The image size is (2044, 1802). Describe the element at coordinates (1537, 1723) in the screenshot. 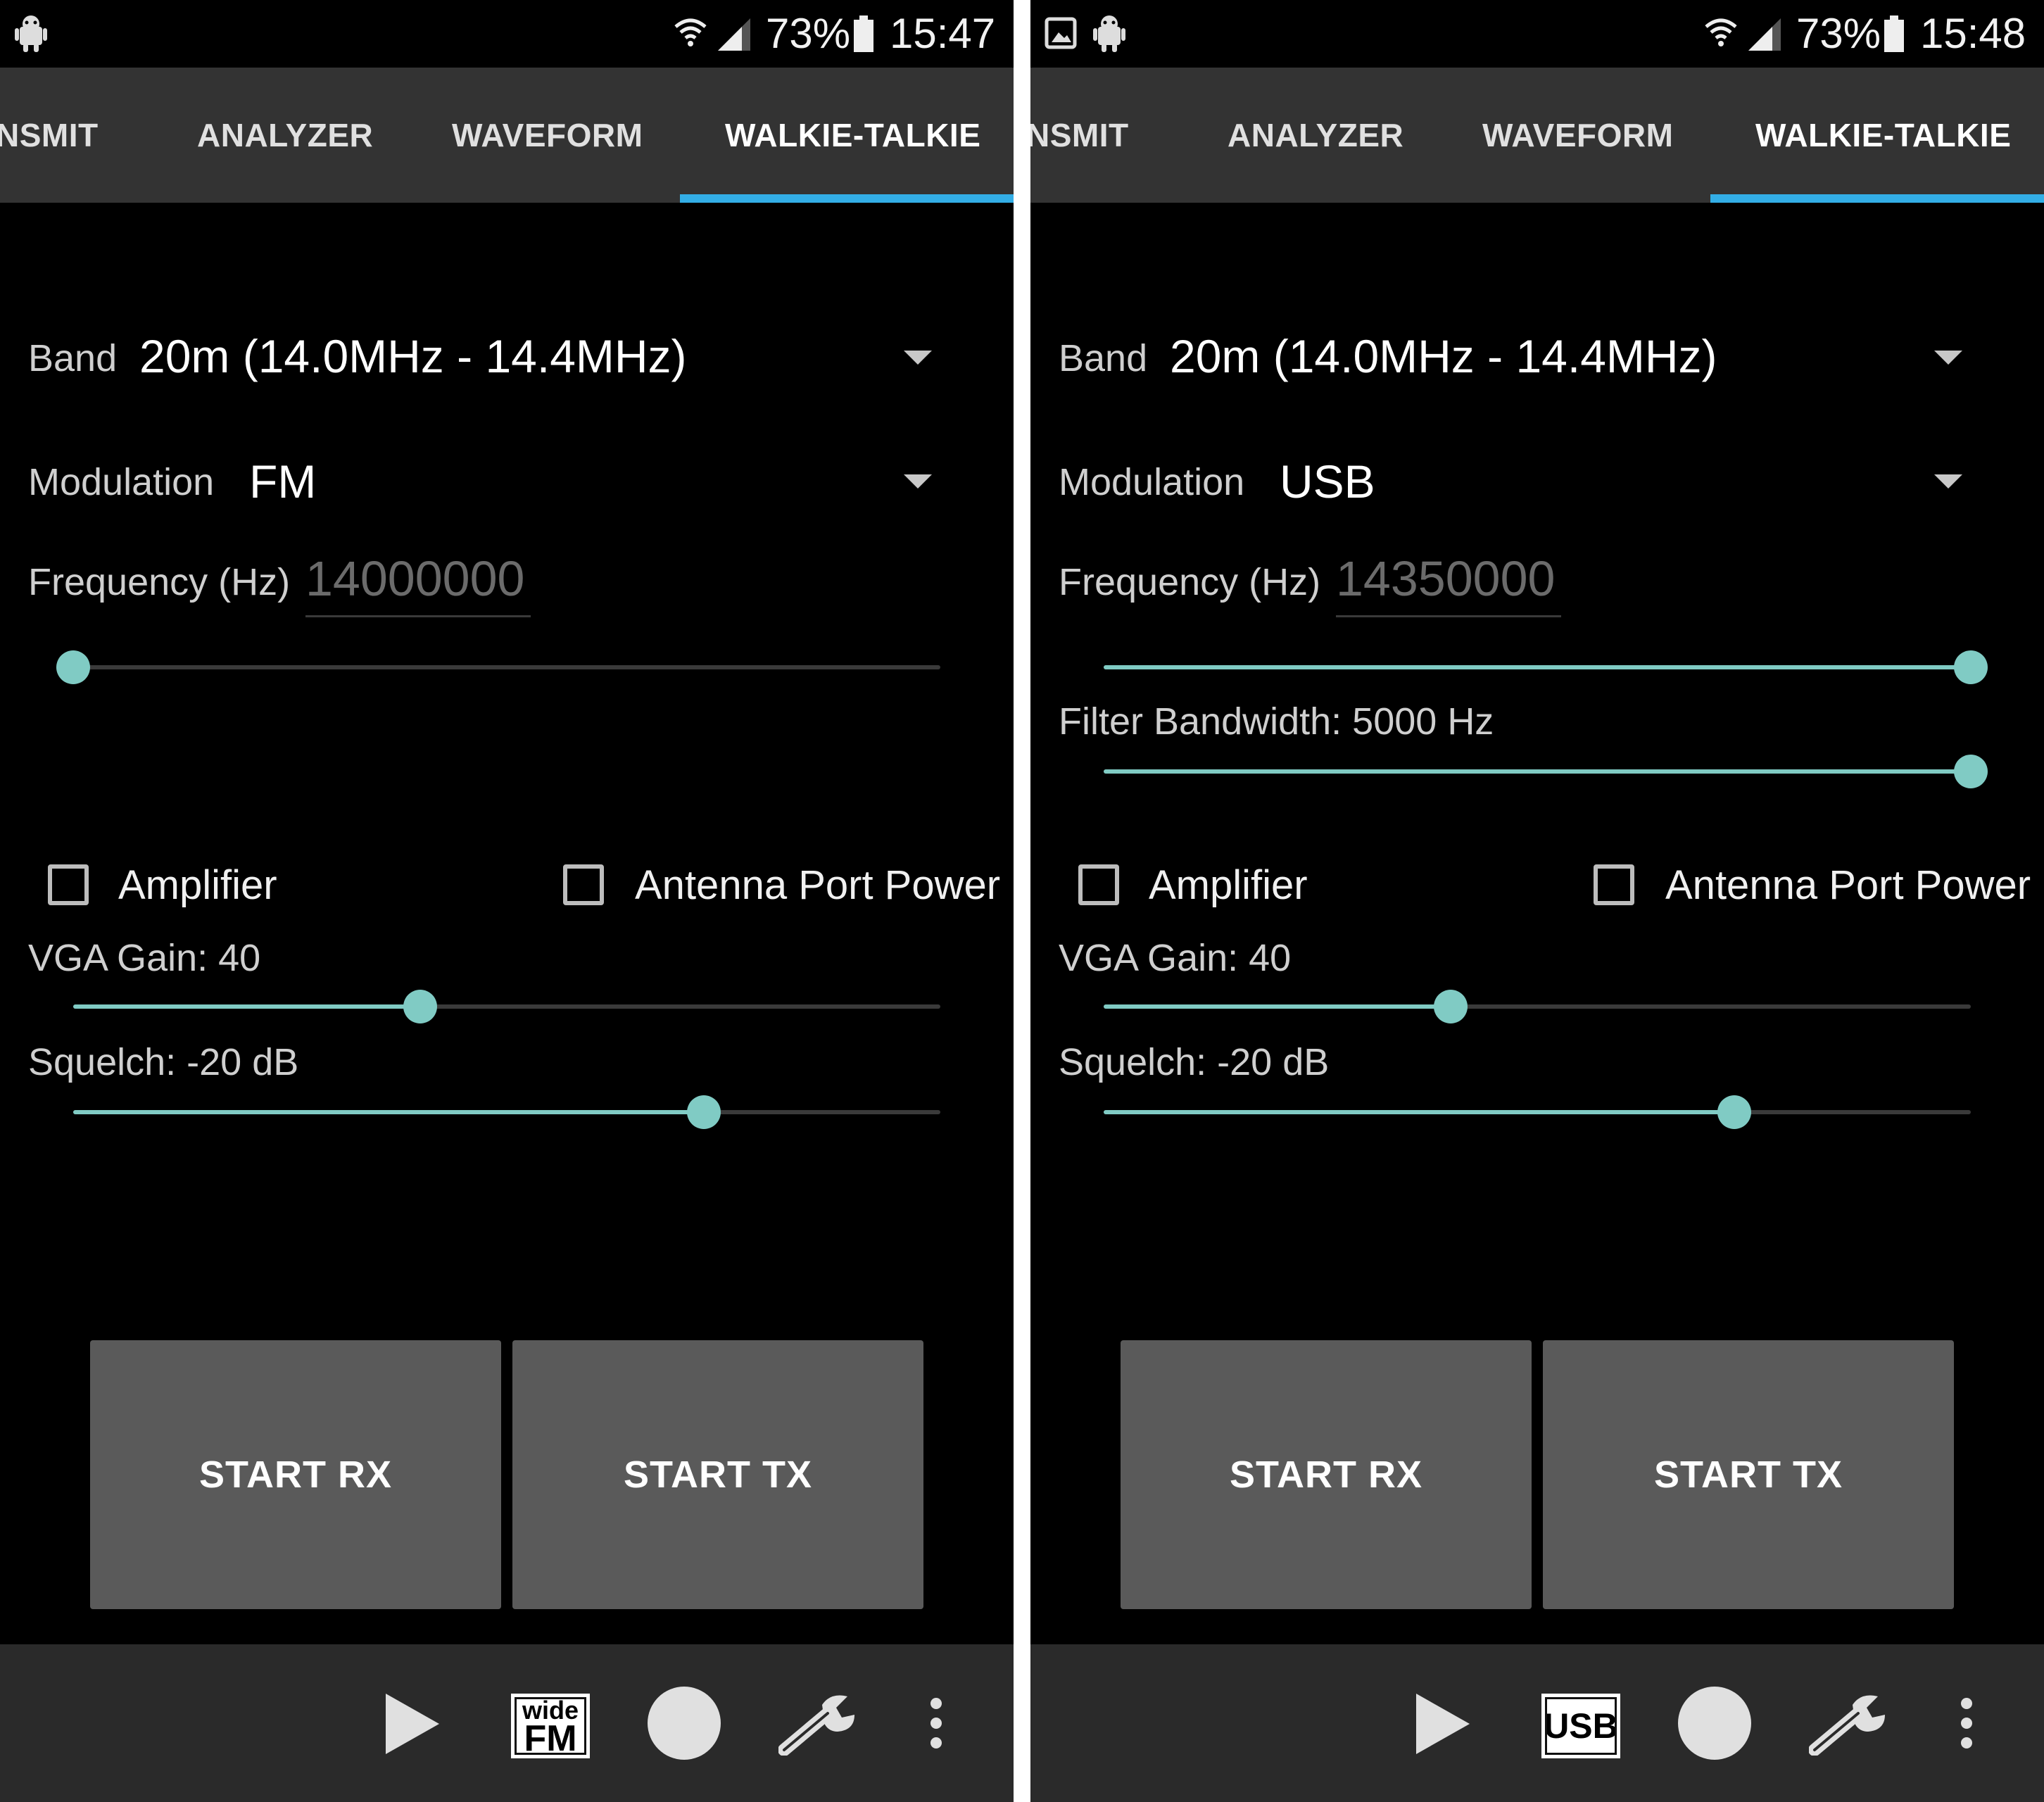

I see `bottom-toolbar: USB` at that location.